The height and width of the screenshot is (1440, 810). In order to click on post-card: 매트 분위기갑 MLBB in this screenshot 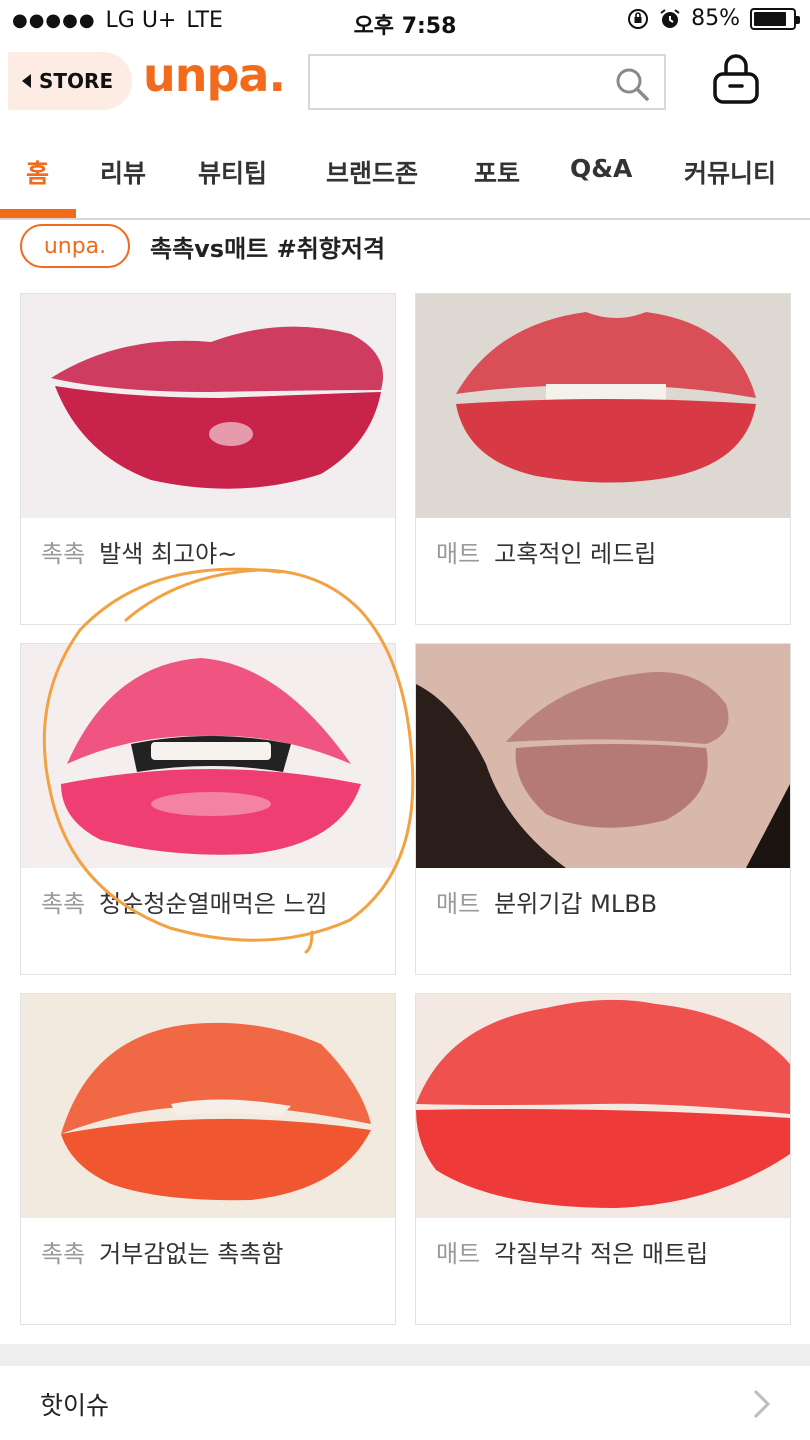, I will do `click(603, 809)`.